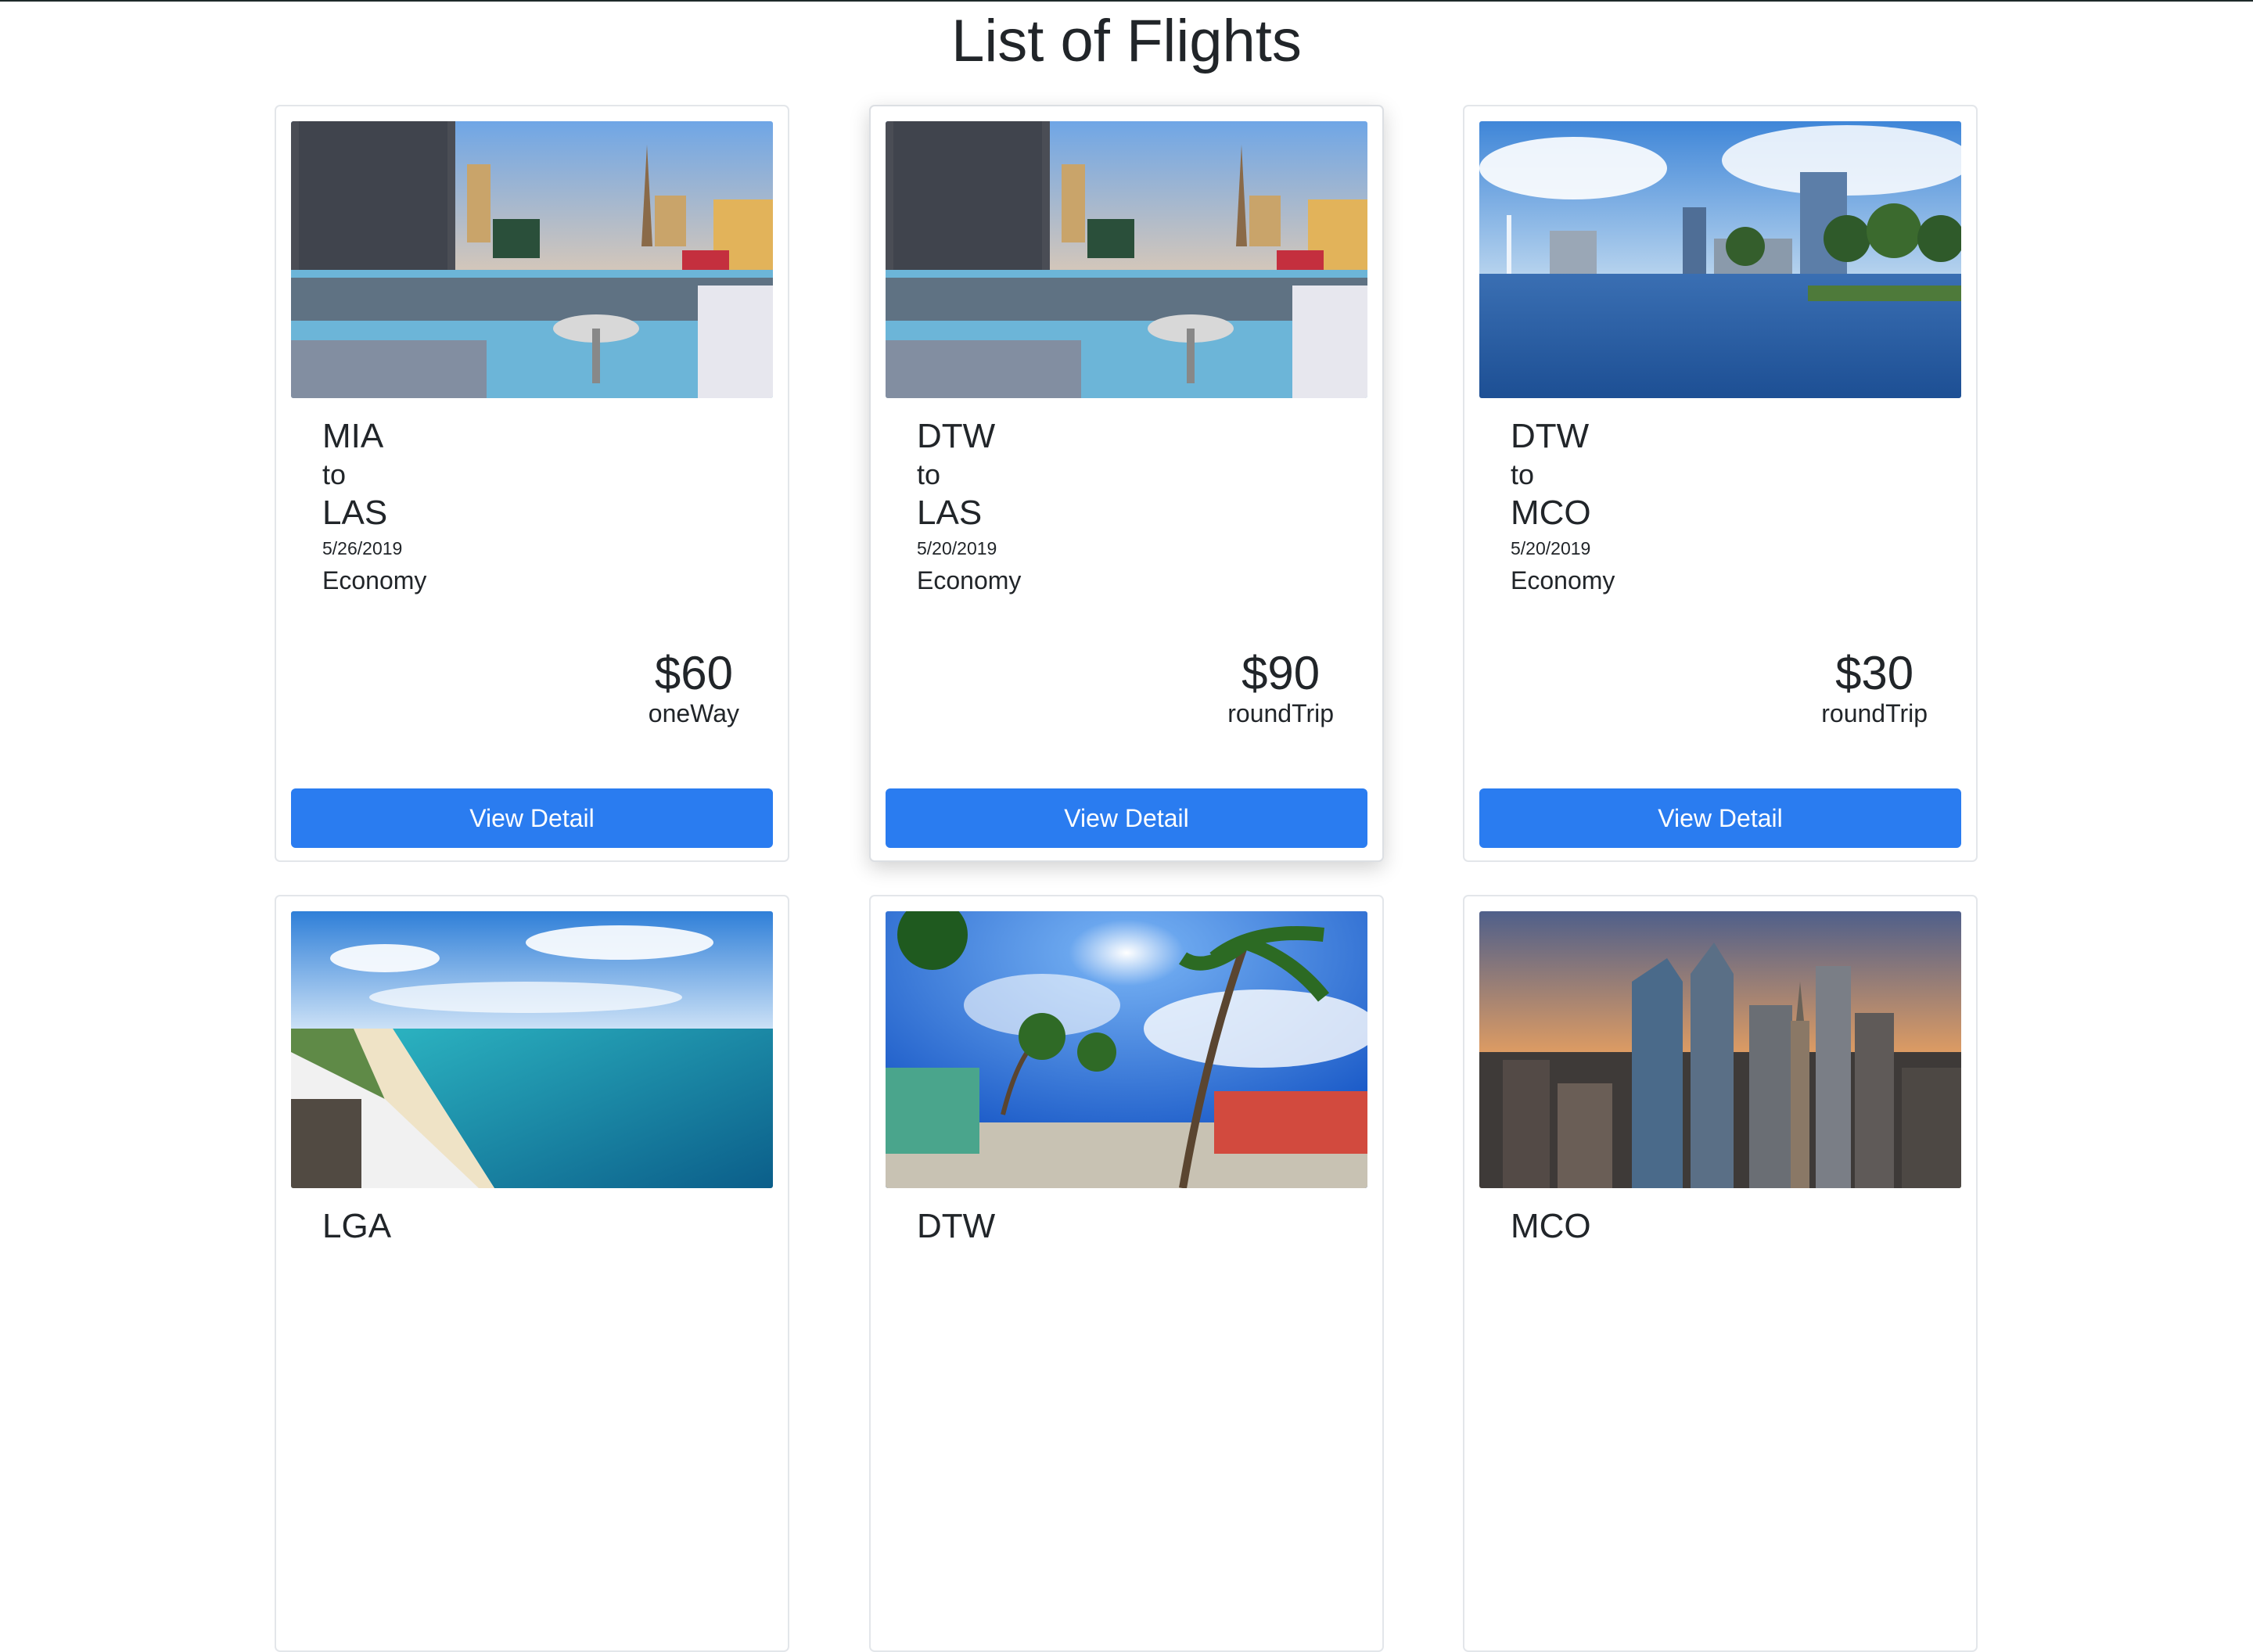  Describe the element at coordinates (1126, 1) in the screenshot. I see `top-border-line` at that location.